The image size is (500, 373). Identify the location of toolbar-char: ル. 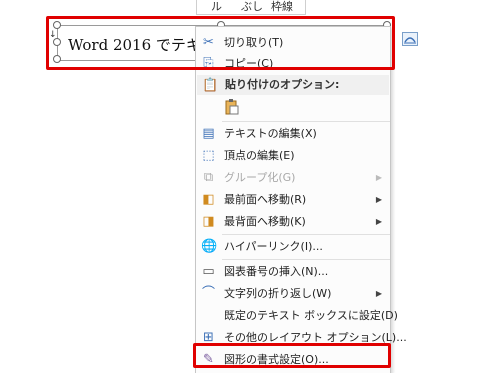
(216, 6).